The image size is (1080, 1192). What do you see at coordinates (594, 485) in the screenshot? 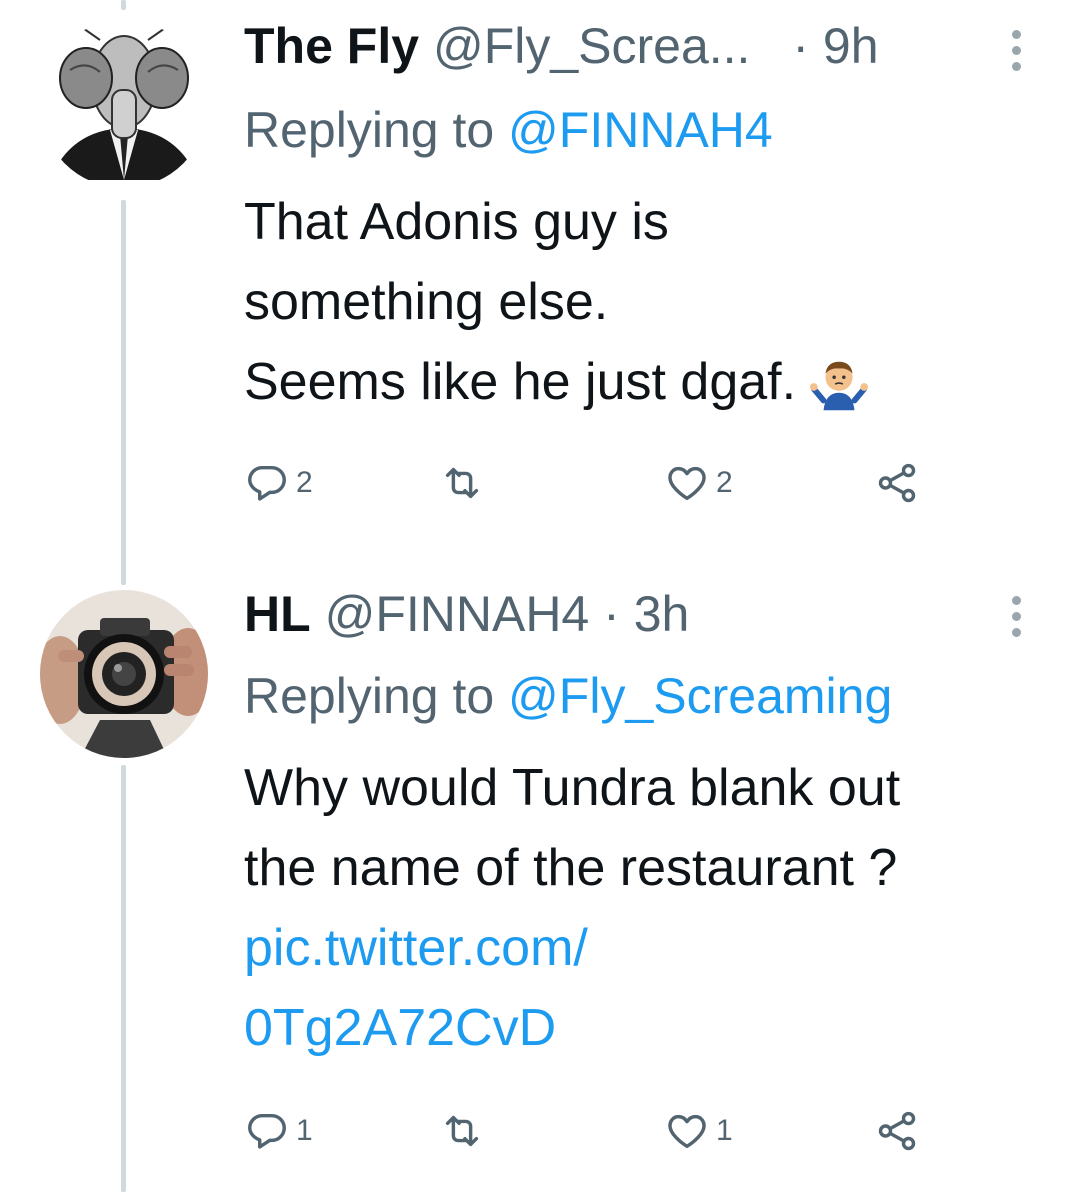
I see `tweet-actions: 2 2` at bounding box center [594, 485].